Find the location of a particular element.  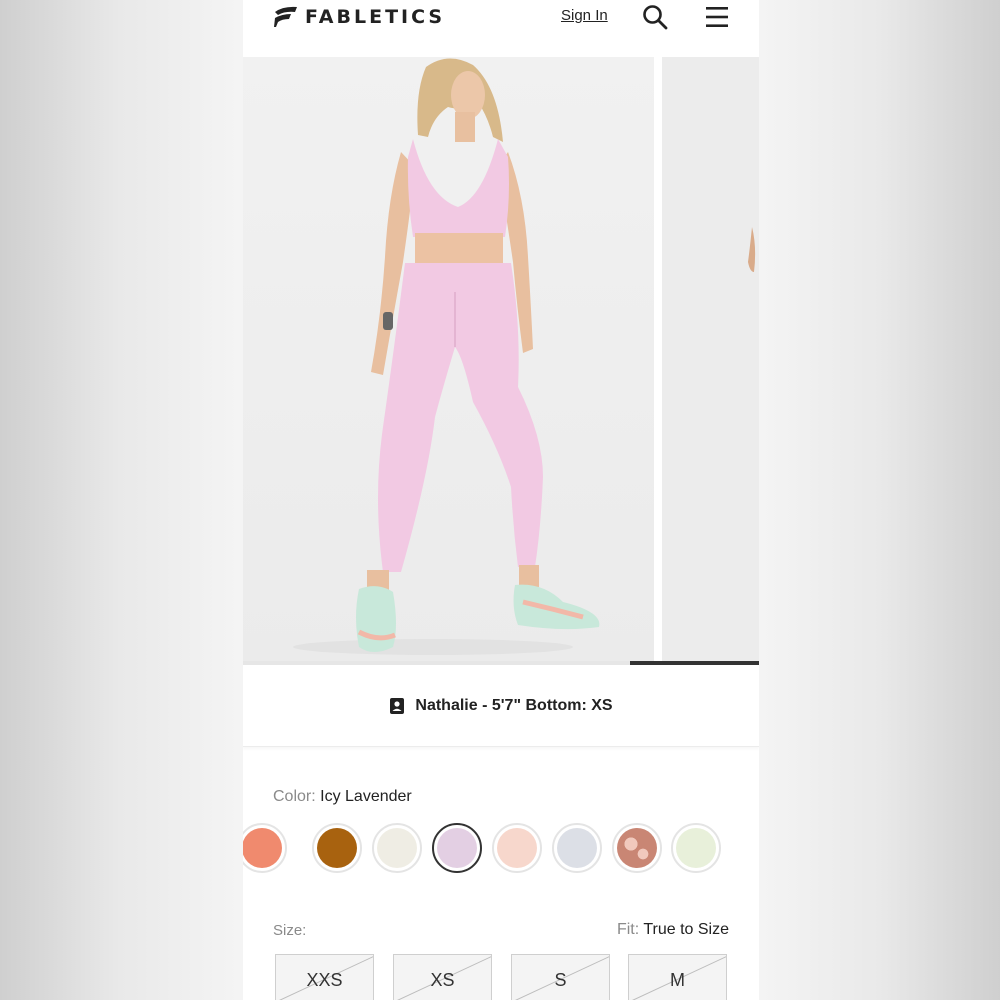

brand-logo: FABLETICS is located at coordinates (359, 17).